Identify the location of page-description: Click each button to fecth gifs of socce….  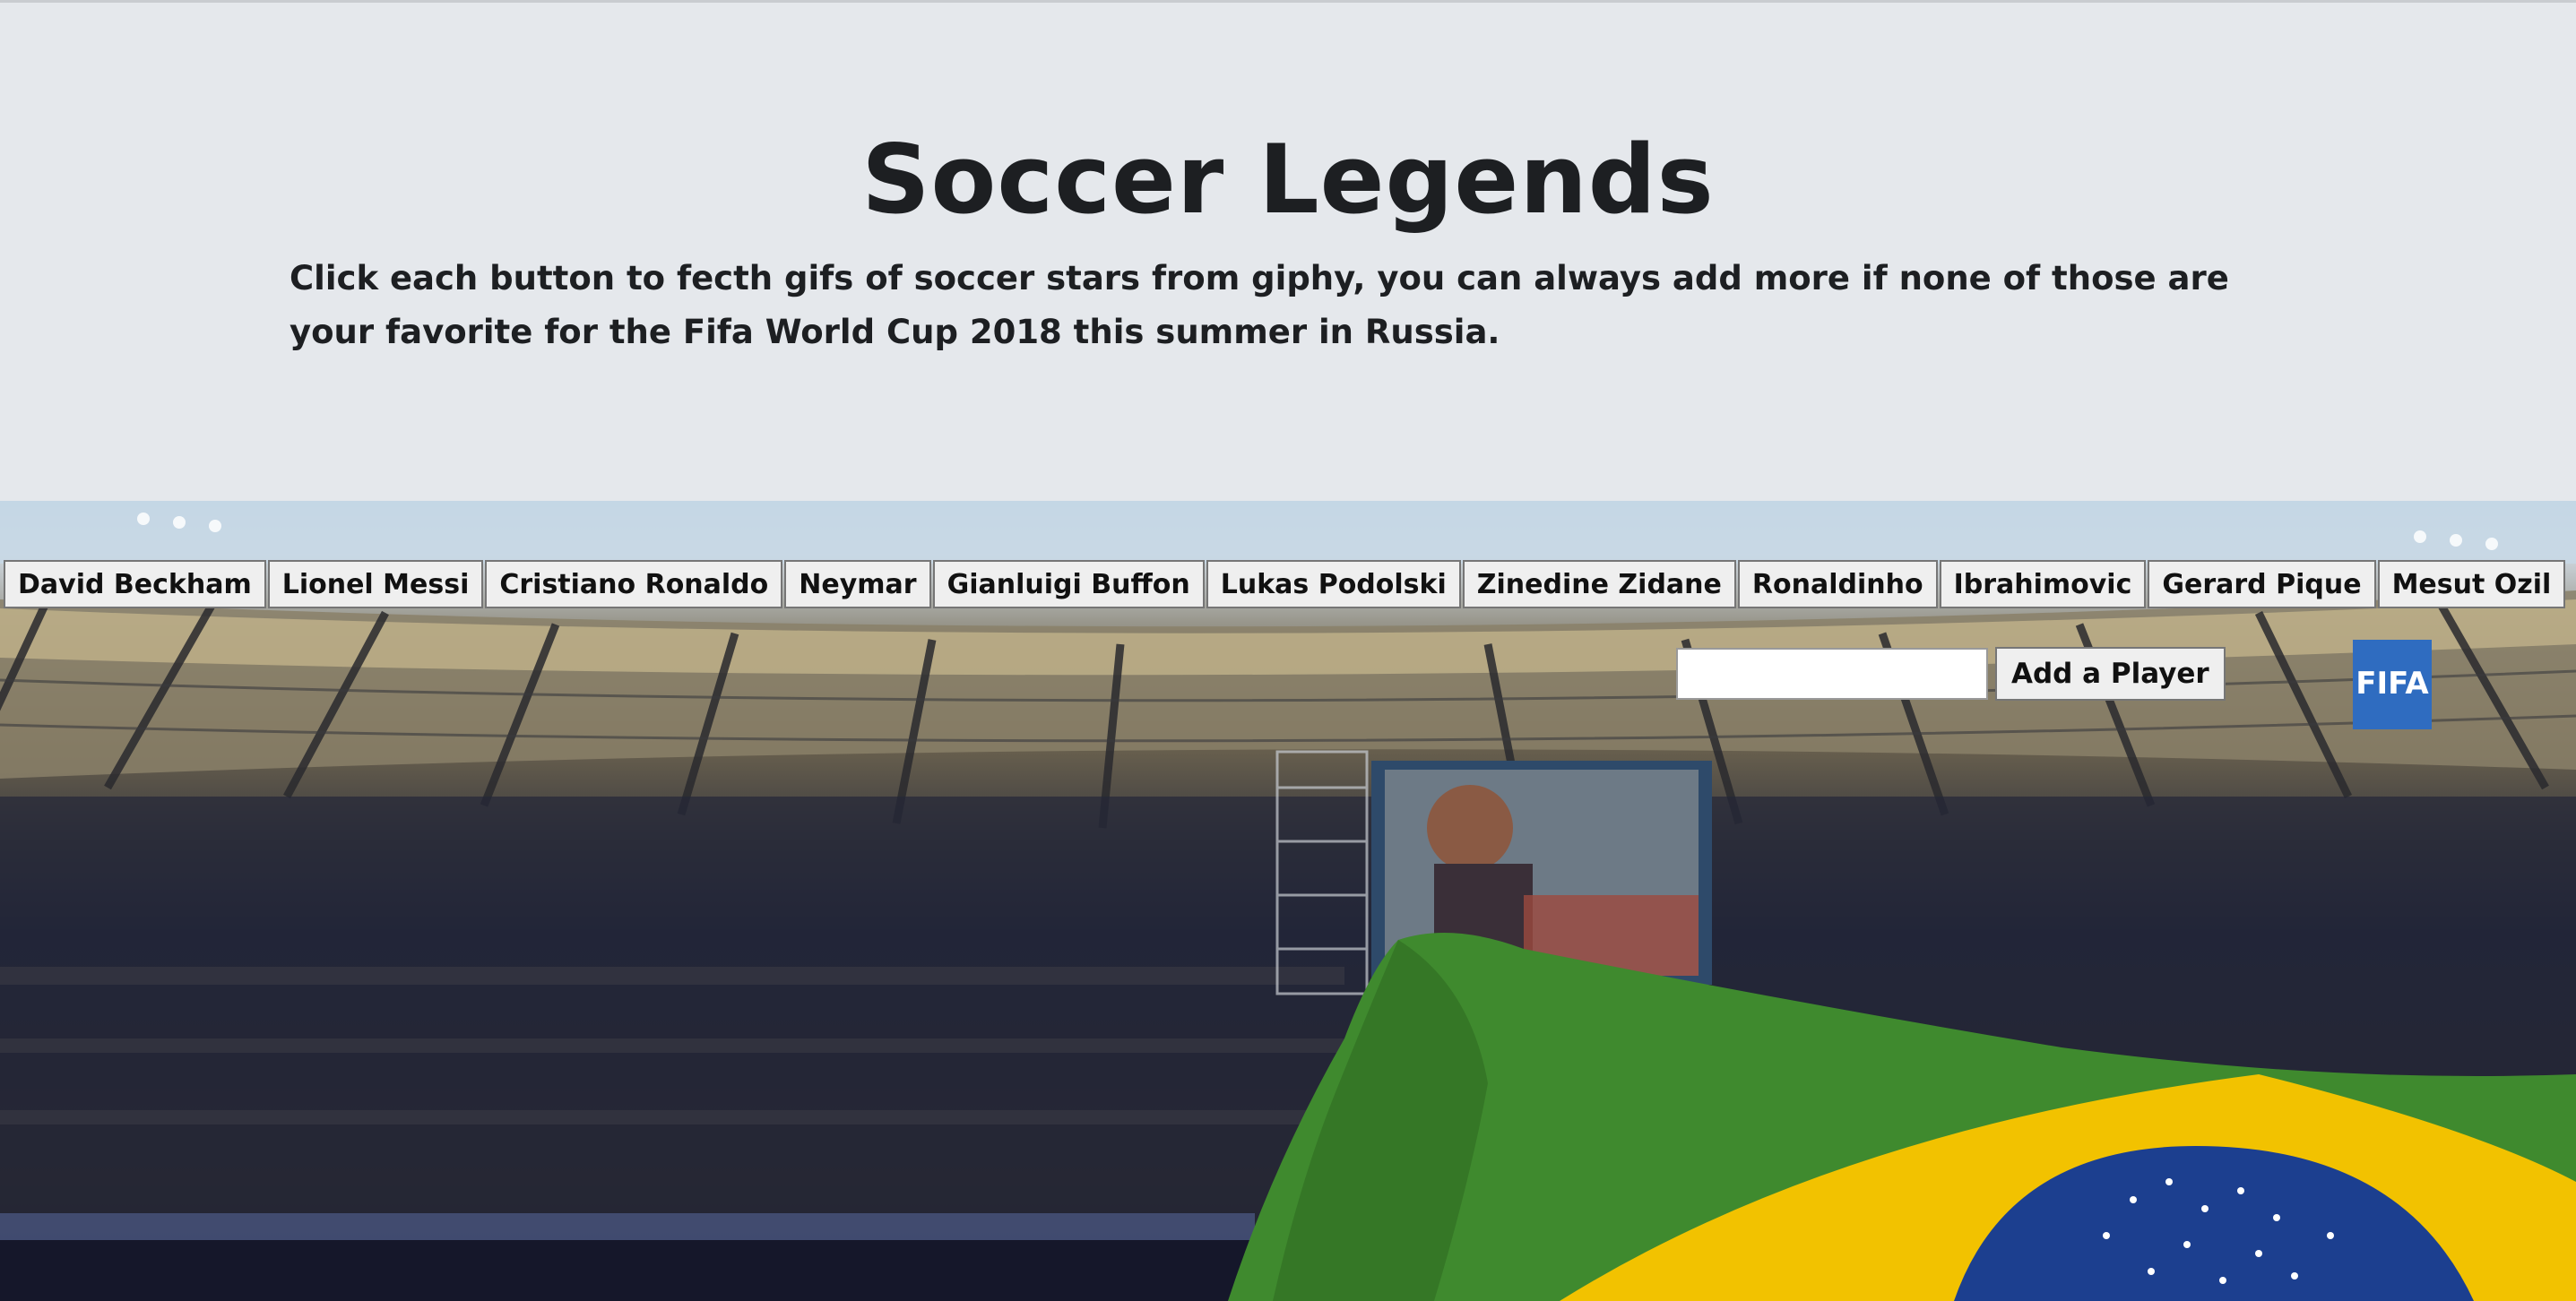
(1259, 305).